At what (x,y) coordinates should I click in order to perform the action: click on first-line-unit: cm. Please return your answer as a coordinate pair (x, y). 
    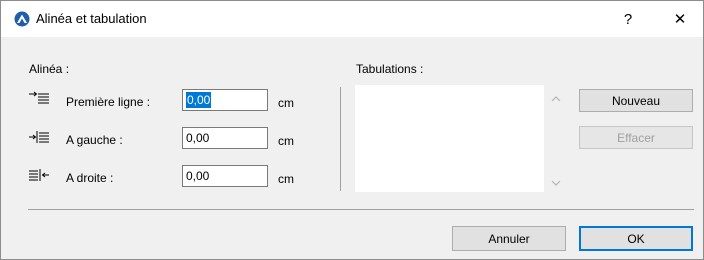
    Looking at the image, I should click on (286, 103).